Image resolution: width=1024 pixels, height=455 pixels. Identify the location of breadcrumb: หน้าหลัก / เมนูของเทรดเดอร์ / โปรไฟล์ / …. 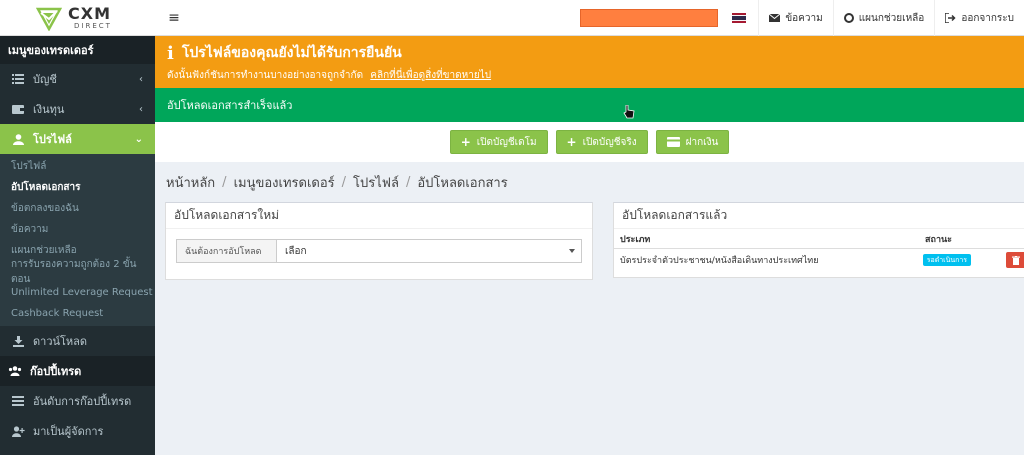
(337, 182).